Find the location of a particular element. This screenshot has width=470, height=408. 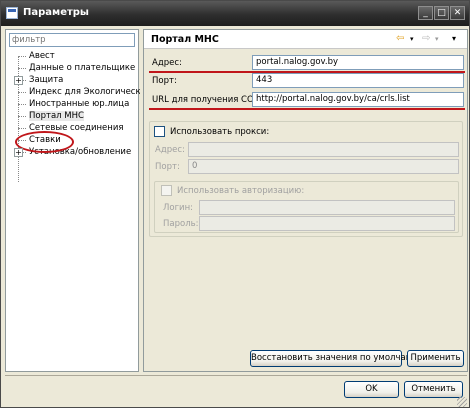

tree-item-label: Защита is located at coordinates (46, 80).